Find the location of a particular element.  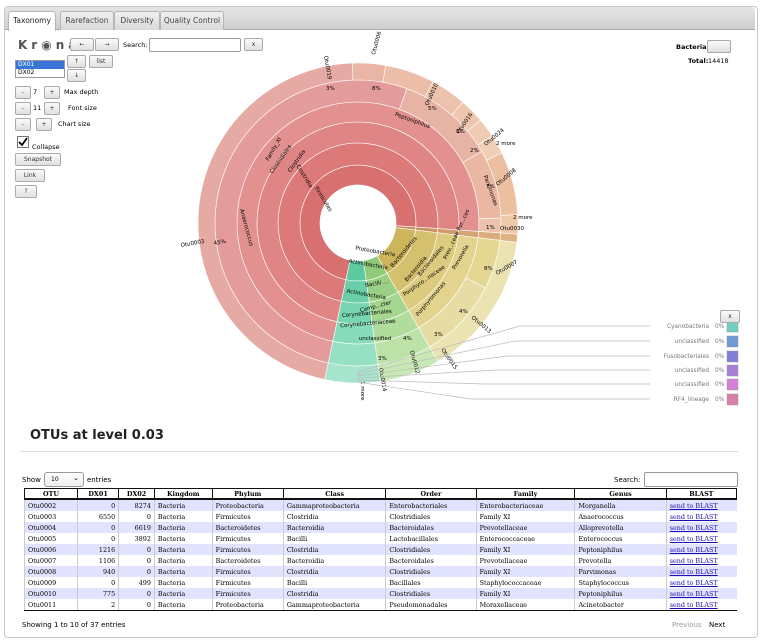

table-cell: Bacilli is located at coordinates (334, 538).